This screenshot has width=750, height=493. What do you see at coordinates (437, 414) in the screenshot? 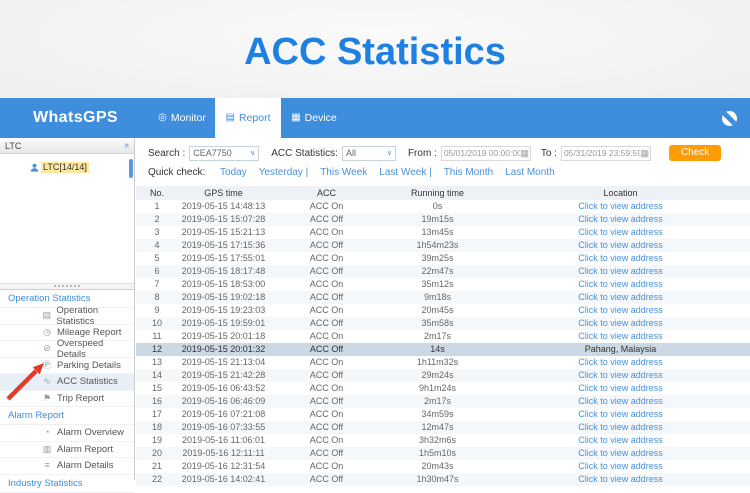
I see `running-time: 34m59s` at bounding box center [437, 414].